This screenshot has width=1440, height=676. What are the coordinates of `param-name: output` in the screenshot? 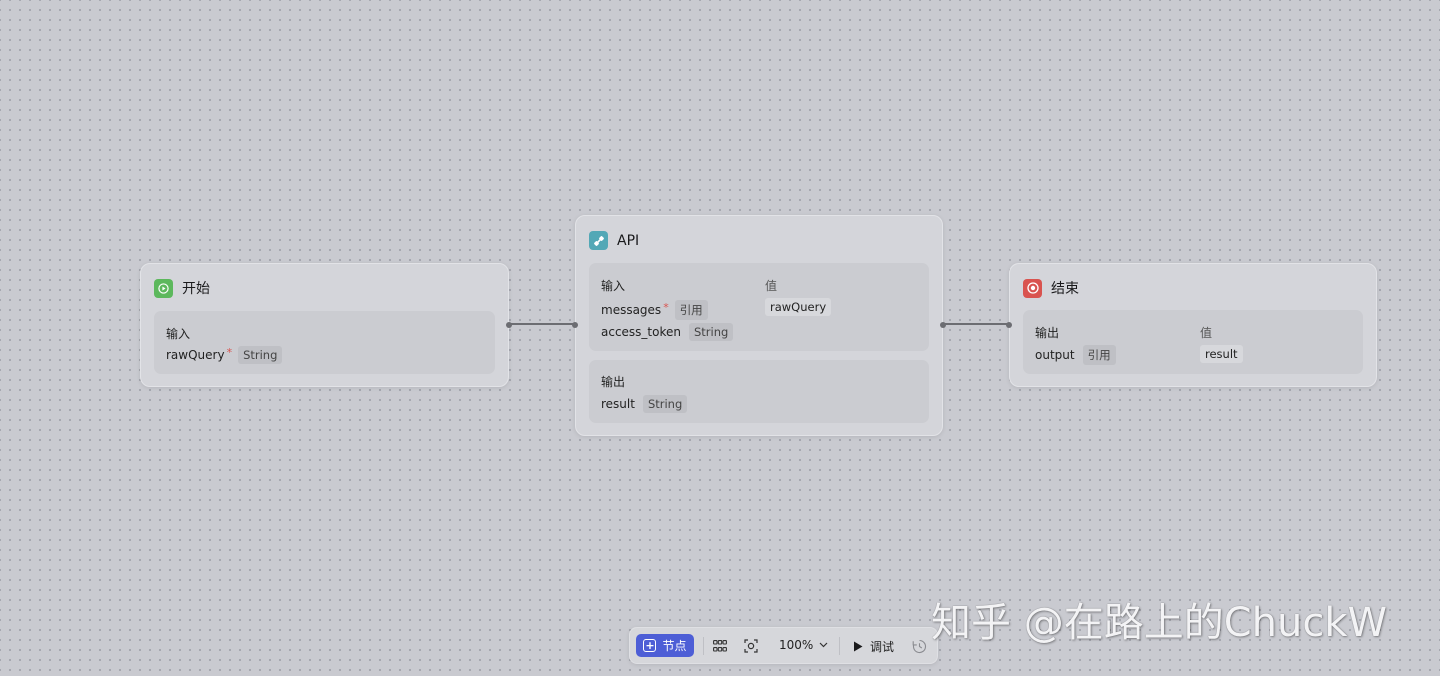 It's located at (1055, 355).